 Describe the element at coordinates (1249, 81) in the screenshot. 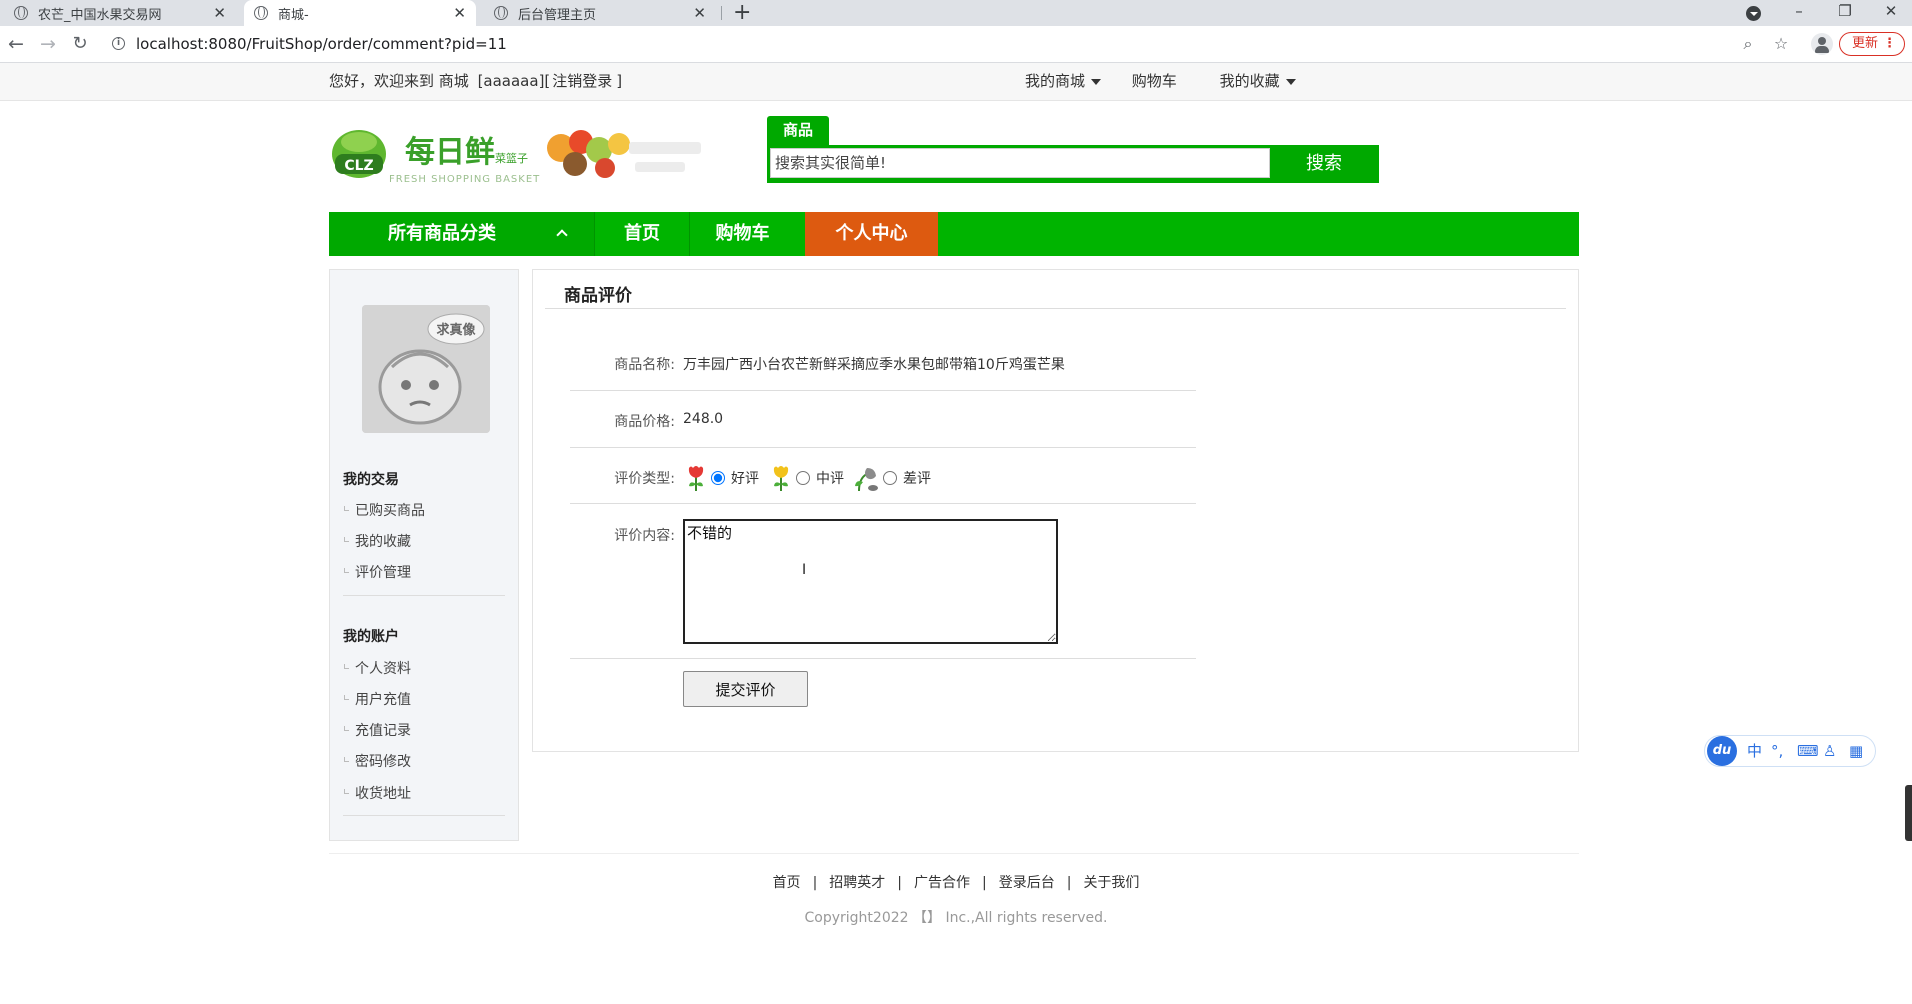

I see `favorites-label: 我的收藏` at that location.